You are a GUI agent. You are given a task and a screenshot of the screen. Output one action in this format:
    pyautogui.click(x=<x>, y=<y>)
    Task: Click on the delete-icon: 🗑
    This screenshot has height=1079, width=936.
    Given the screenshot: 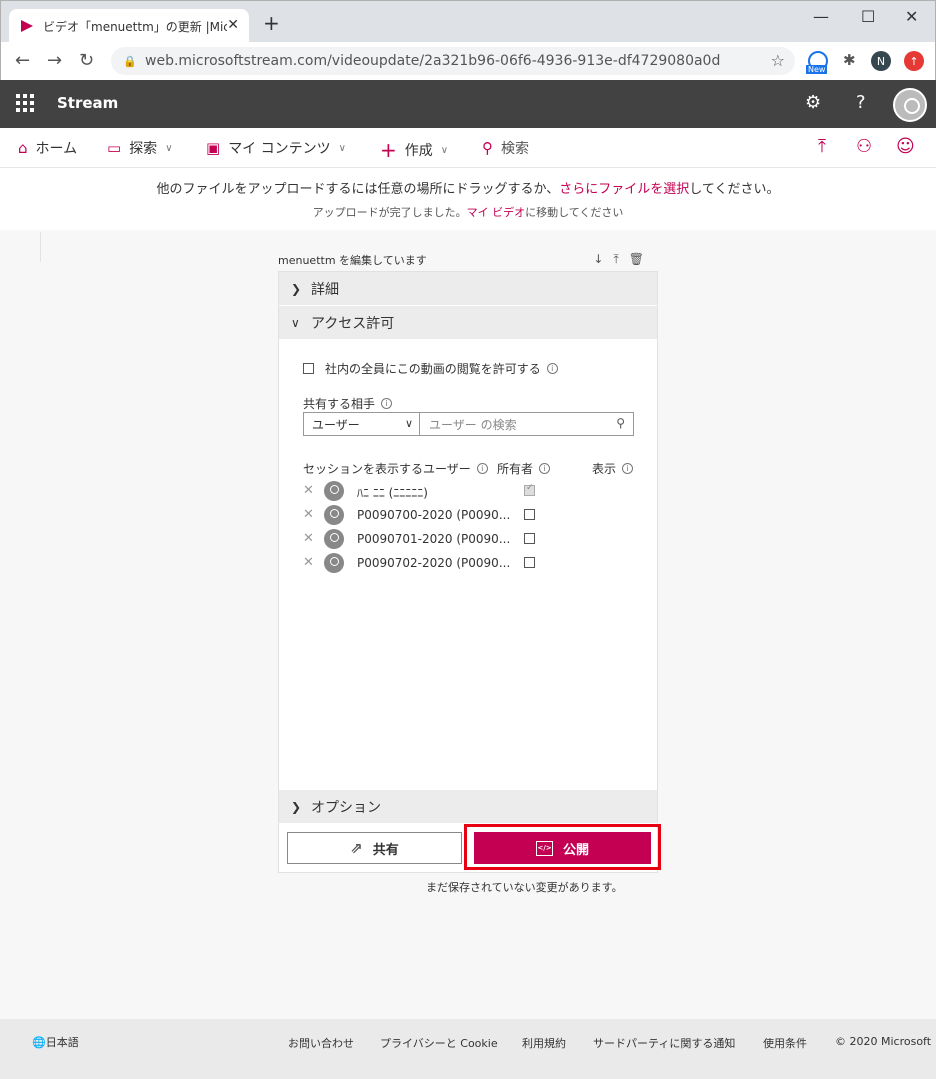 What is the action you would take?
    pyautogui.click(x=641, y=259)
    